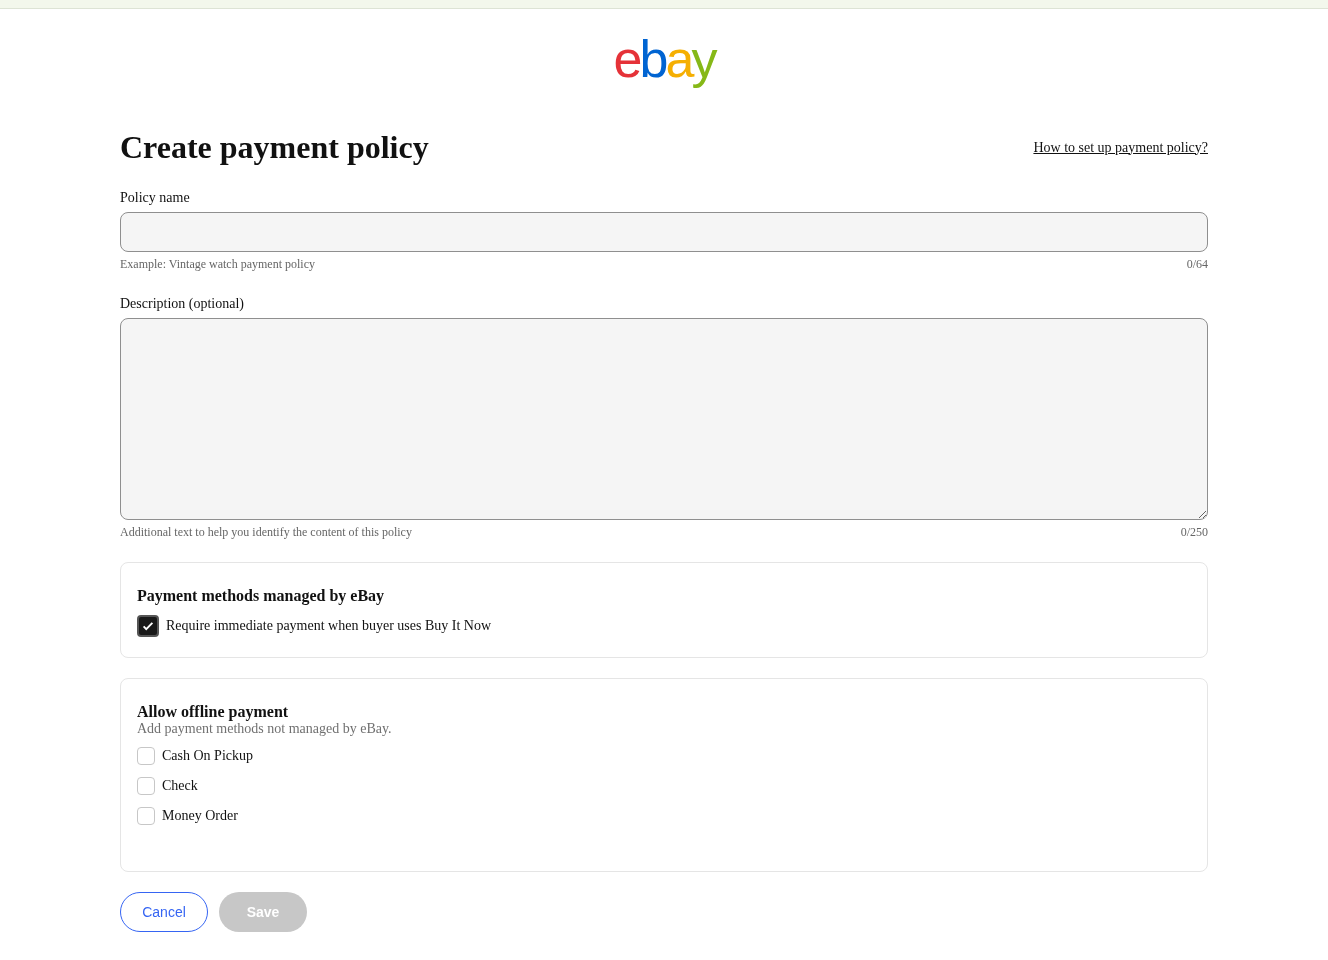  What do you see at coordinates (1197, 264) in the screenshot?
I see `character-counter: 0/64` at bounding box center [1197, 264].